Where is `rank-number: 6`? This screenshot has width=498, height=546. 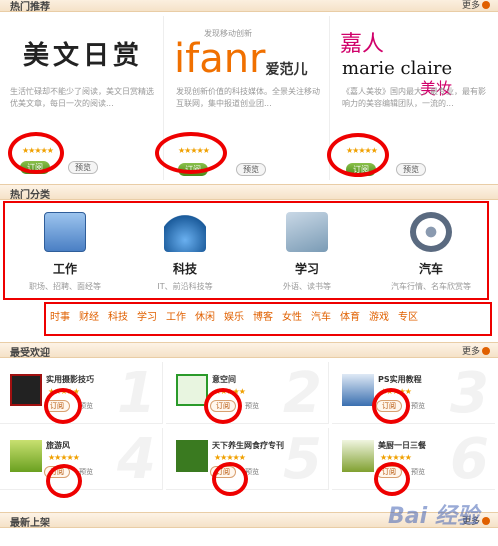
rank-number: 6 is located at coordinates (469, 459).